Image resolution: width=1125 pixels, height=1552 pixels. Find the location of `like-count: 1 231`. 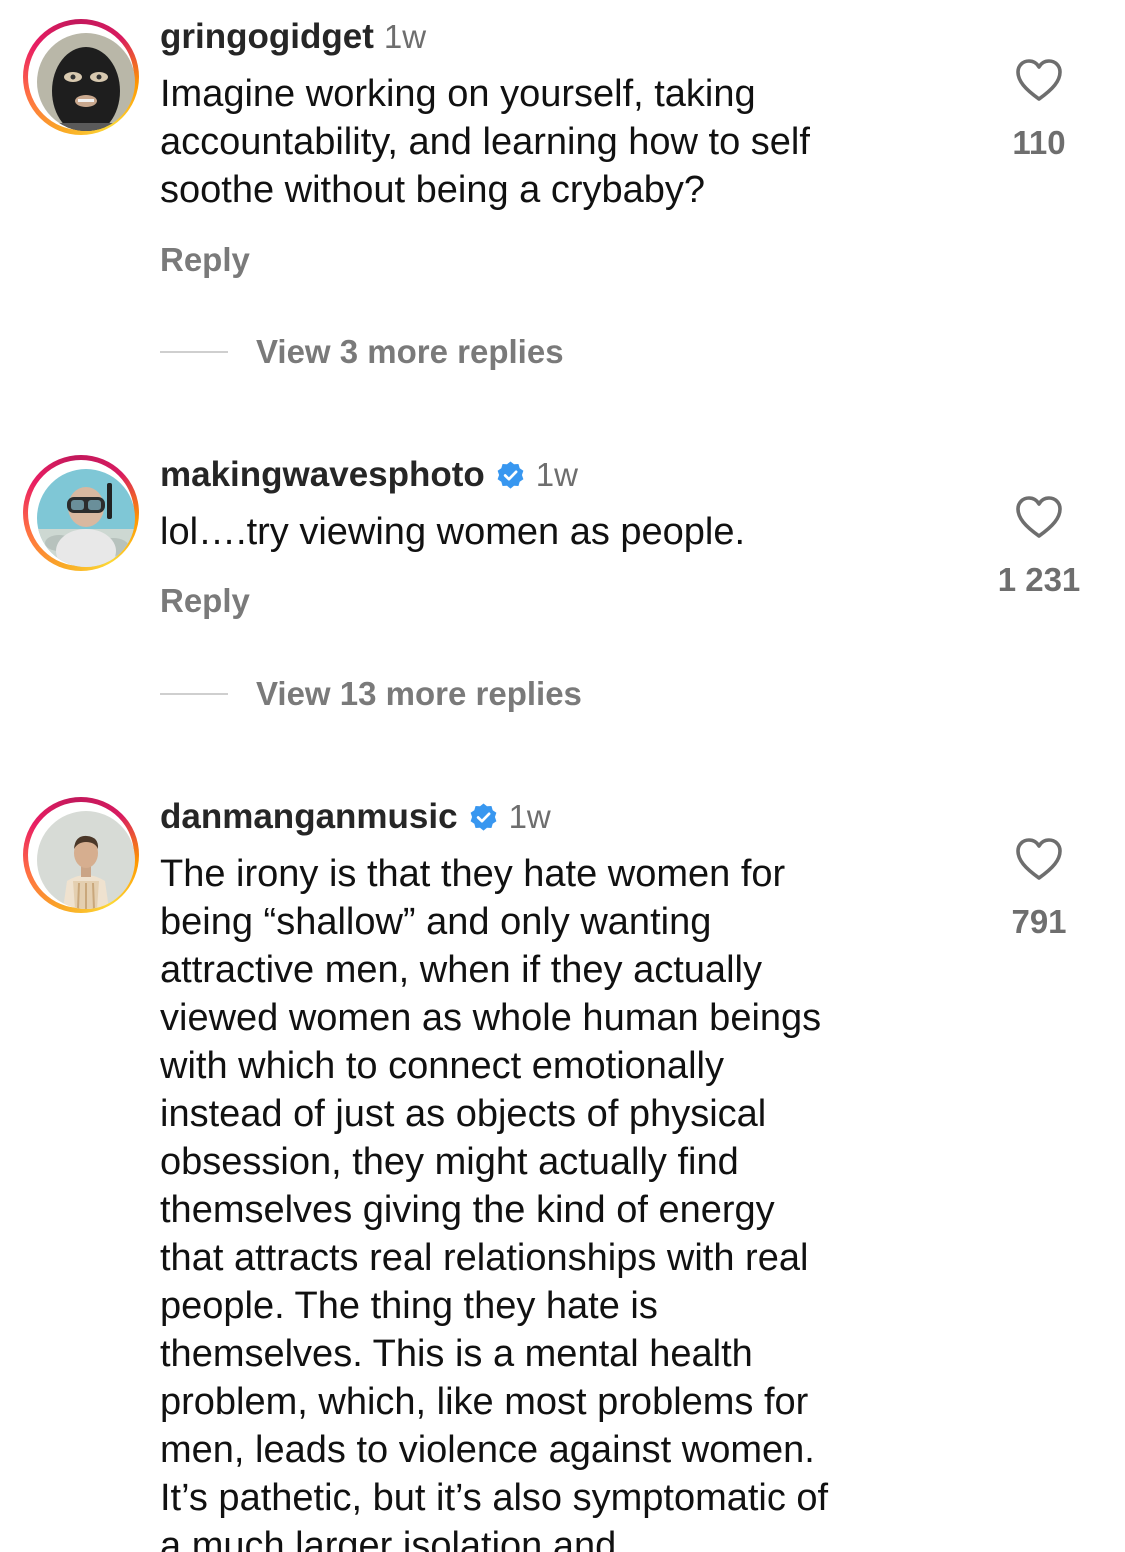

like-count: 1 231 is located at coordinates (1039, 579).